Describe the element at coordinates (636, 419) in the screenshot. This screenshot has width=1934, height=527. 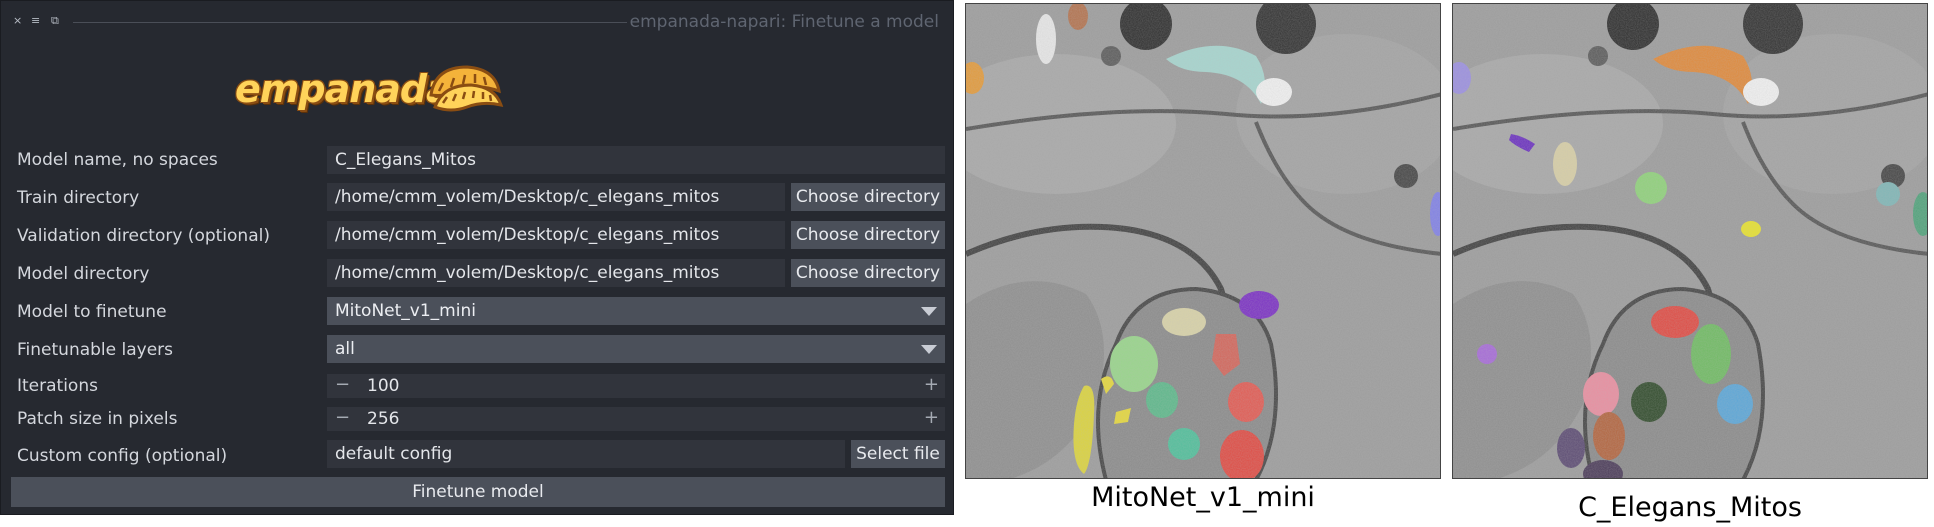
I see `patch-size-spinbox: − 256 +` at that location.